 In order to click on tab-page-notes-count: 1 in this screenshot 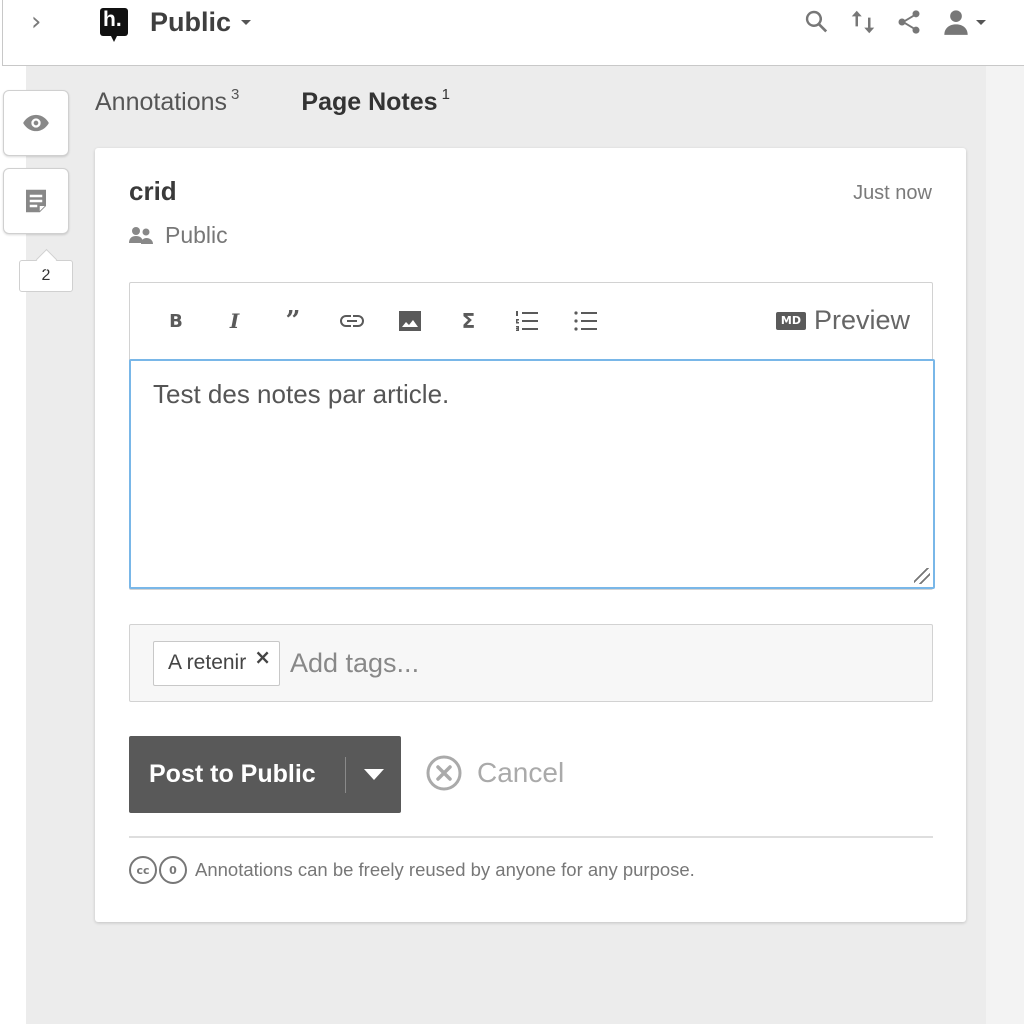, I will do `click(445, 94)`.